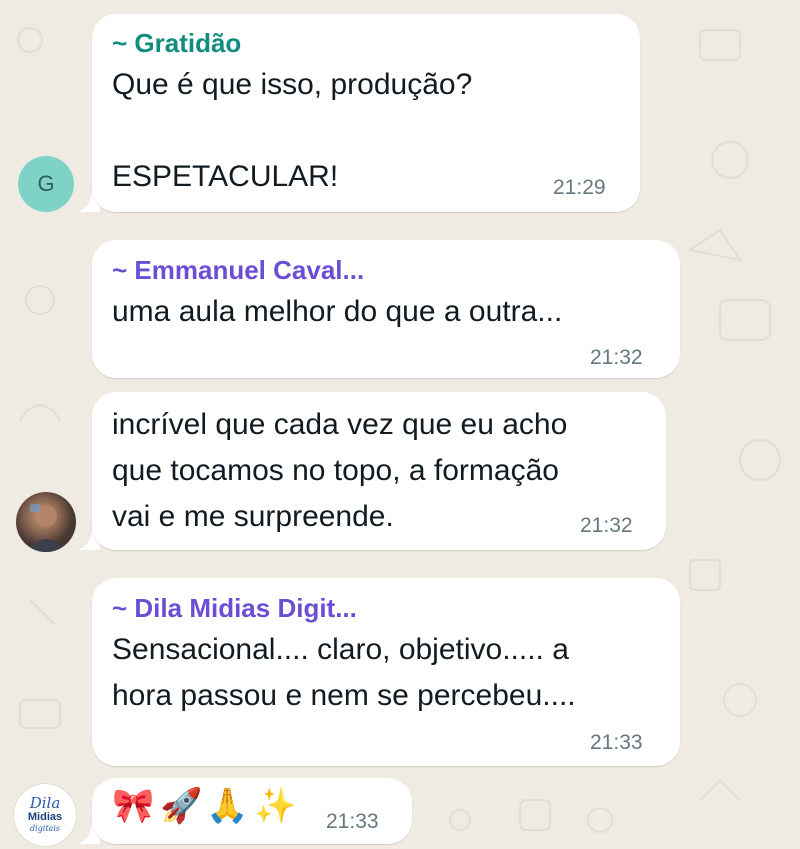 The height and width of the screenshot is (849, 800). I want to click on avatar-dila-midias-logo: Dila Midias digitais, so click(45, 815).